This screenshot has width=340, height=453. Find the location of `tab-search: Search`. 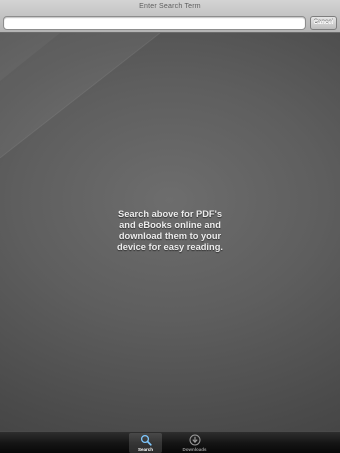

tab-search: Search is located at coordinates (145, 443).